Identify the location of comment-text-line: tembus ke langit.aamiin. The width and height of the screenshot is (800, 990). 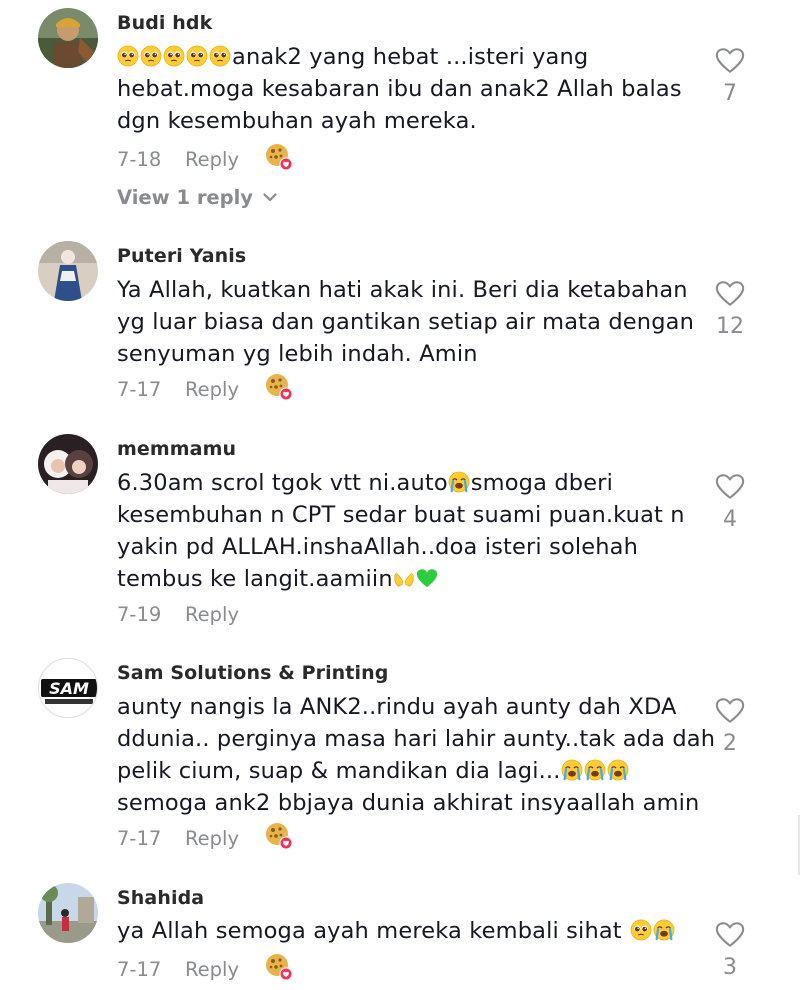
(278, 579).